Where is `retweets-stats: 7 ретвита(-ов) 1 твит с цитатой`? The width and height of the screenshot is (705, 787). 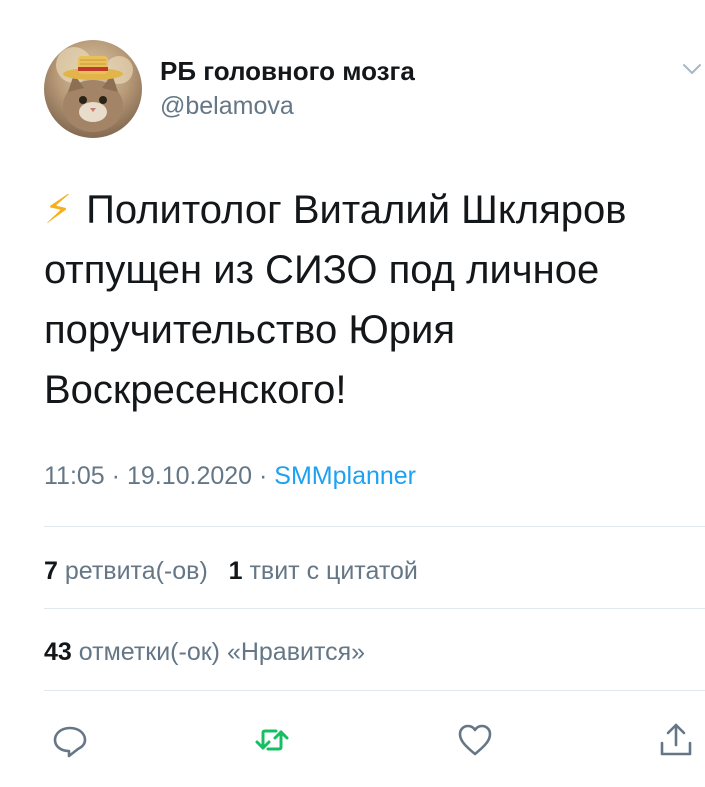 retweets-stats: 7 ретвита(-ов) 1 твит с цитатой is located at coordinates (231, 571).